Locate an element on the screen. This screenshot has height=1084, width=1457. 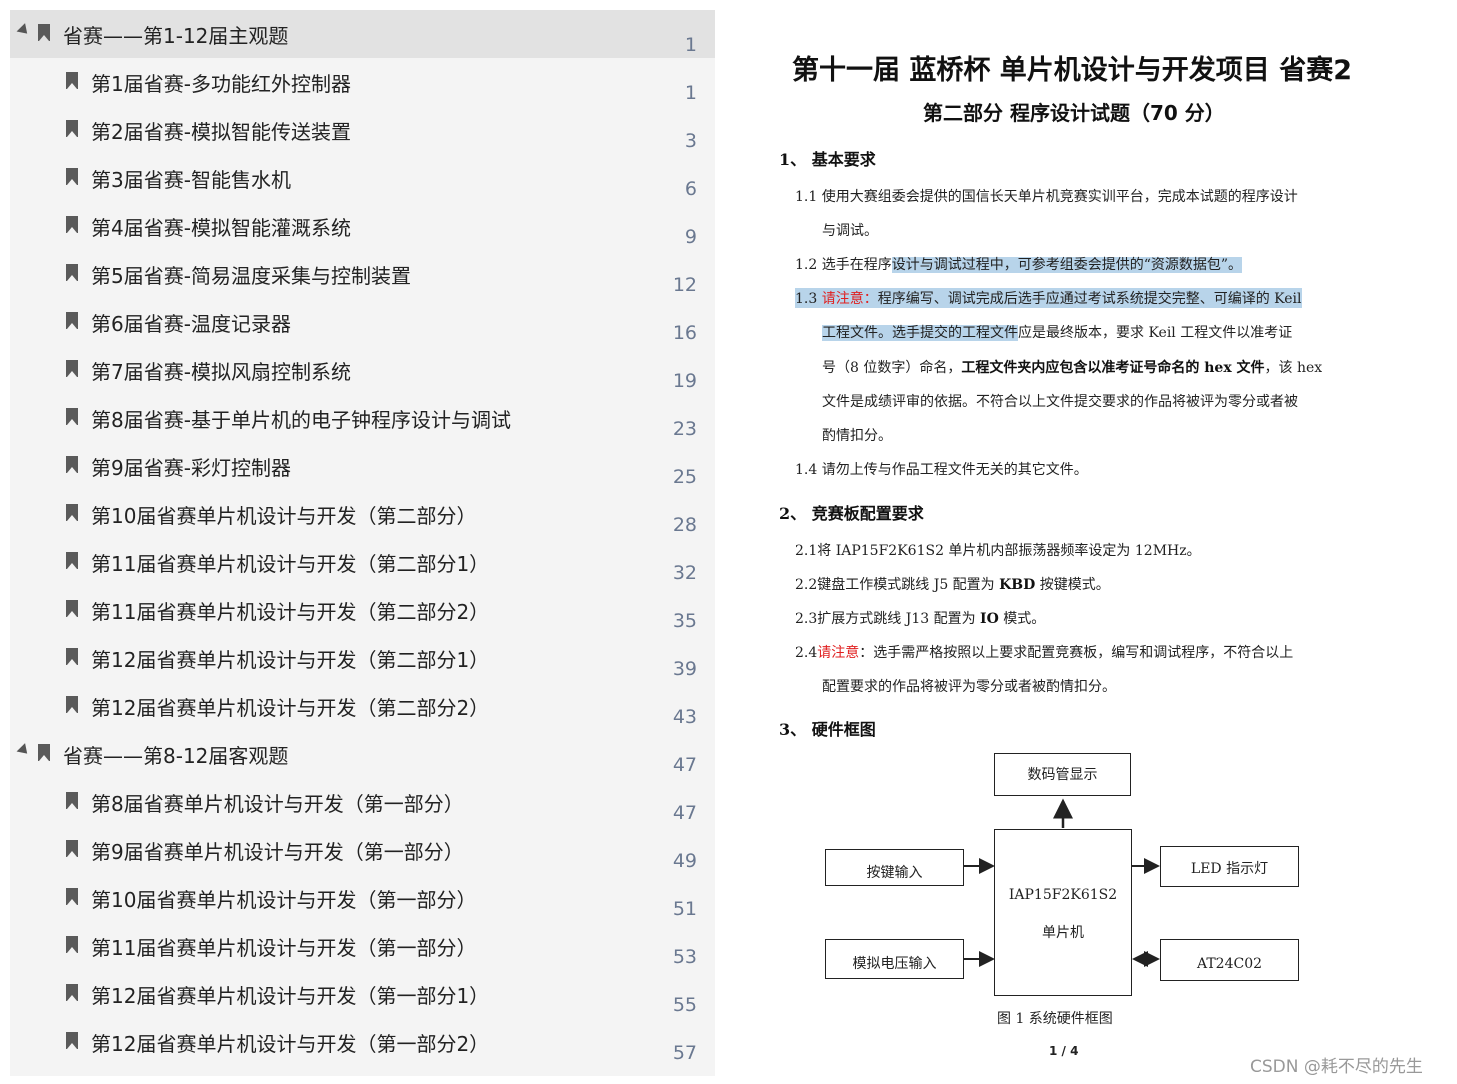
bookmark-page-number: 55 is located at coordinates (684, 1005).